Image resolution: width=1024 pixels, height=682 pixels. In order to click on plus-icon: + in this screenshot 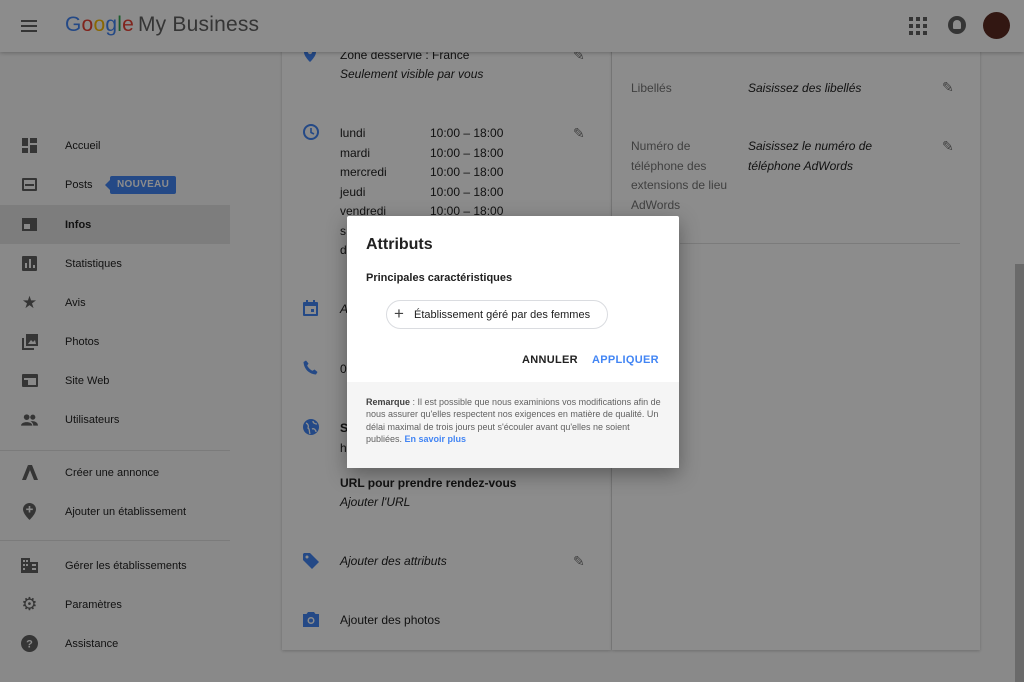, I will do `click(399, 313)`.